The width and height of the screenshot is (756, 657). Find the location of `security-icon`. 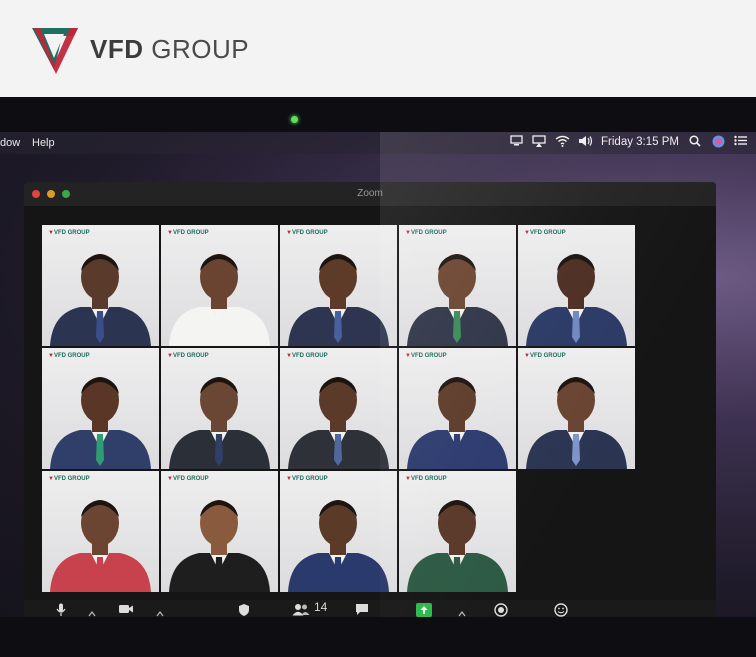

security-icon is located at coordinates (244, 610).